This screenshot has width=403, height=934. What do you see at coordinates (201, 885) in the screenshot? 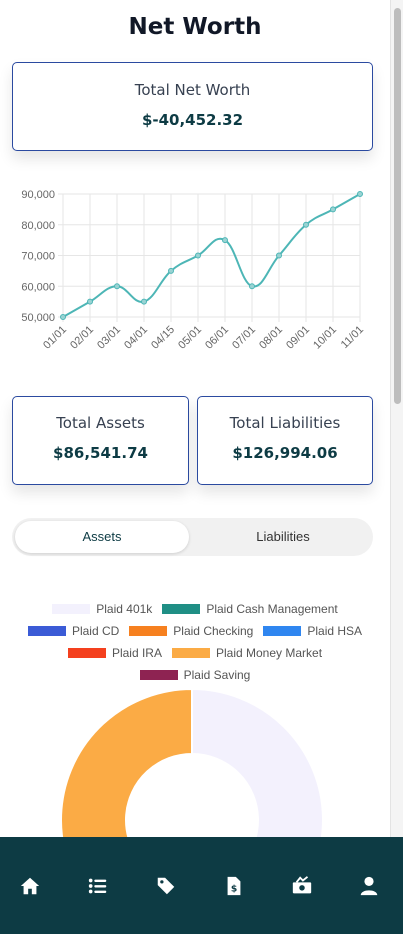
I see `bottom-nav: $` at bounding box center [201, 885].